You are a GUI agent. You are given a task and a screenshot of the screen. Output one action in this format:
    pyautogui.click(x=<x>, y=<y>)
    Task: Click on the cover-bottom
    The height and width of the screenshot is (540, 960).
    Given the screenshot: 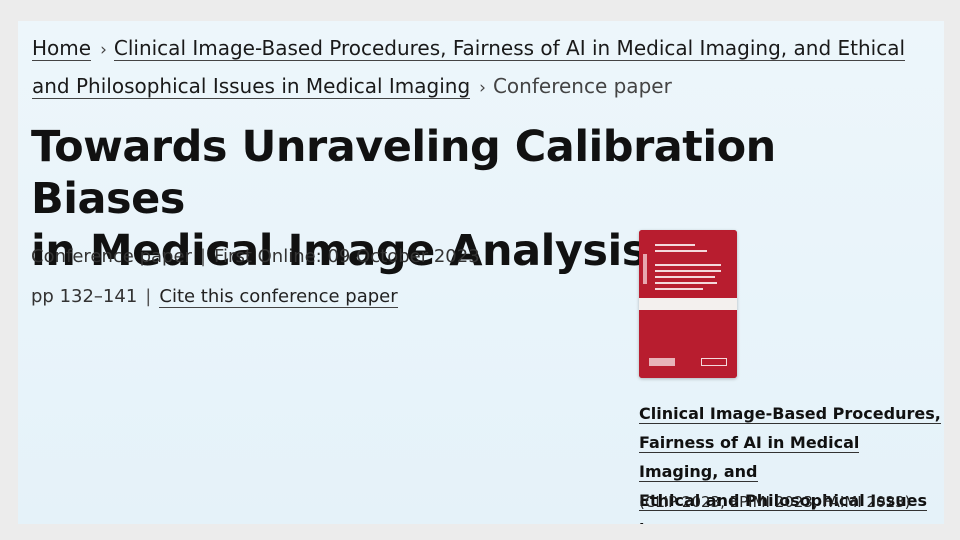 What is the action you would take?
    pyautogui.click(x=688, y=344)
    